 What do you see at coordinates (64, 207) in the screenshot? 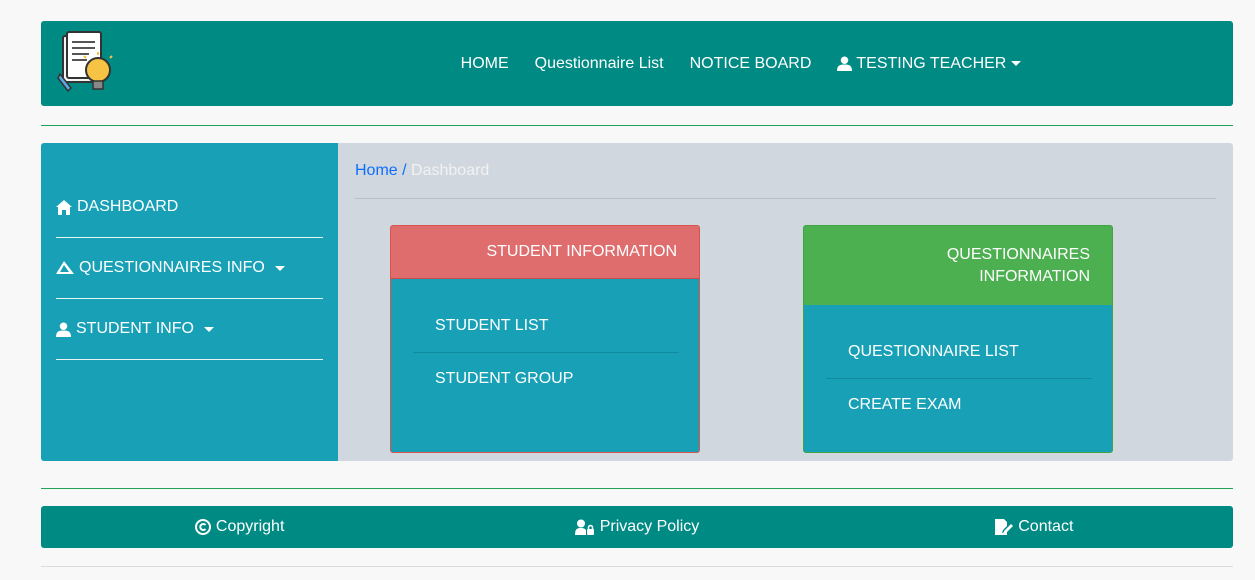
I see `home-icon` at bounding box center [64, 207].